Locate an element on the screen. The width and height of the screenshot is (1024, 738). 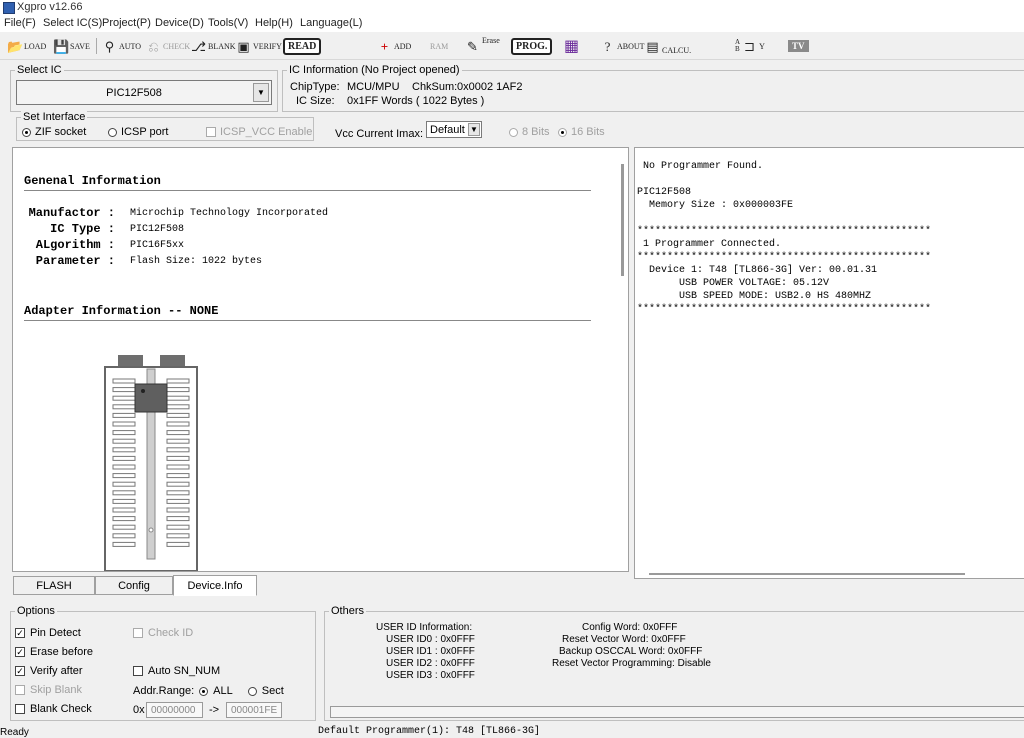
ic-type-value: PIC12F508 is located at coordinates (157, 229).